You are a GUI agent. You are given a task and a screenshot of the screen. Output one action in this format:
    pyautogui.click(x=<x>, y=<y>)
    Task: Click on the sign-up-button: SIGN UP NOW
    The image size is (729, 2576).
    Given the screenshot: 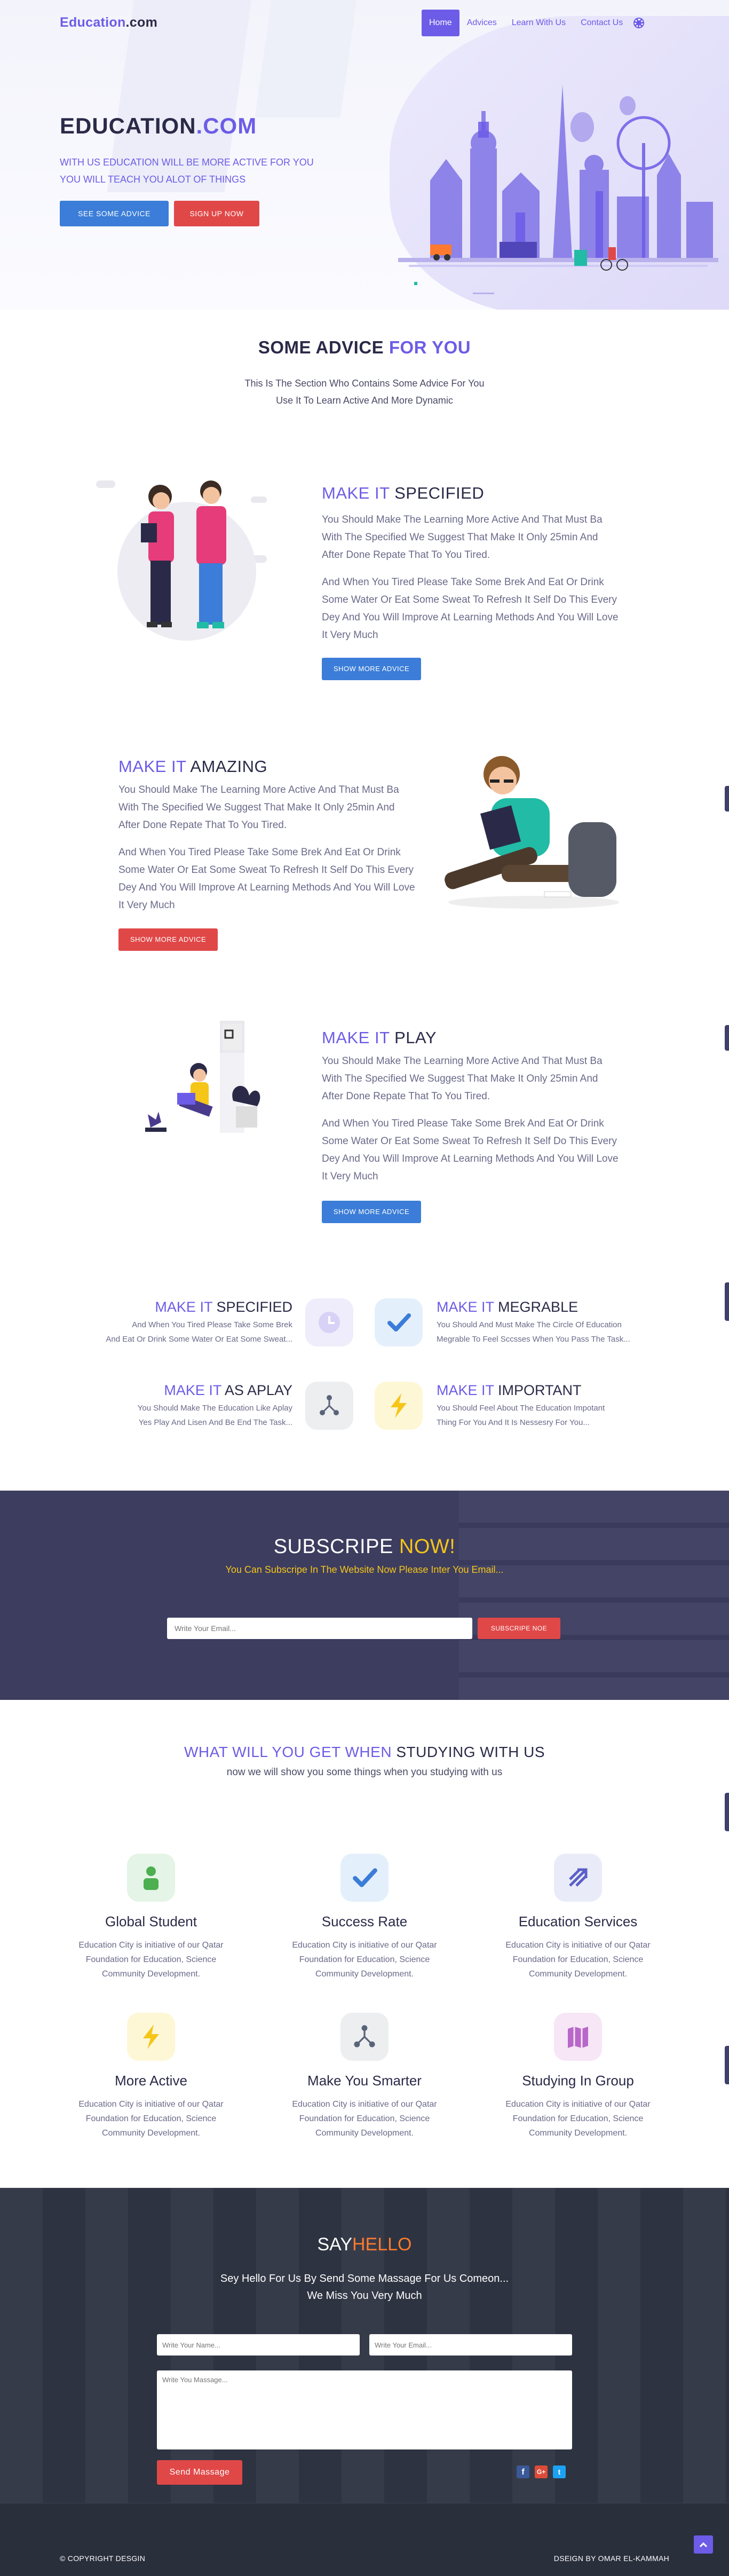 What is the action you would take?
    pyautogui.click(x=216, y=213)
    